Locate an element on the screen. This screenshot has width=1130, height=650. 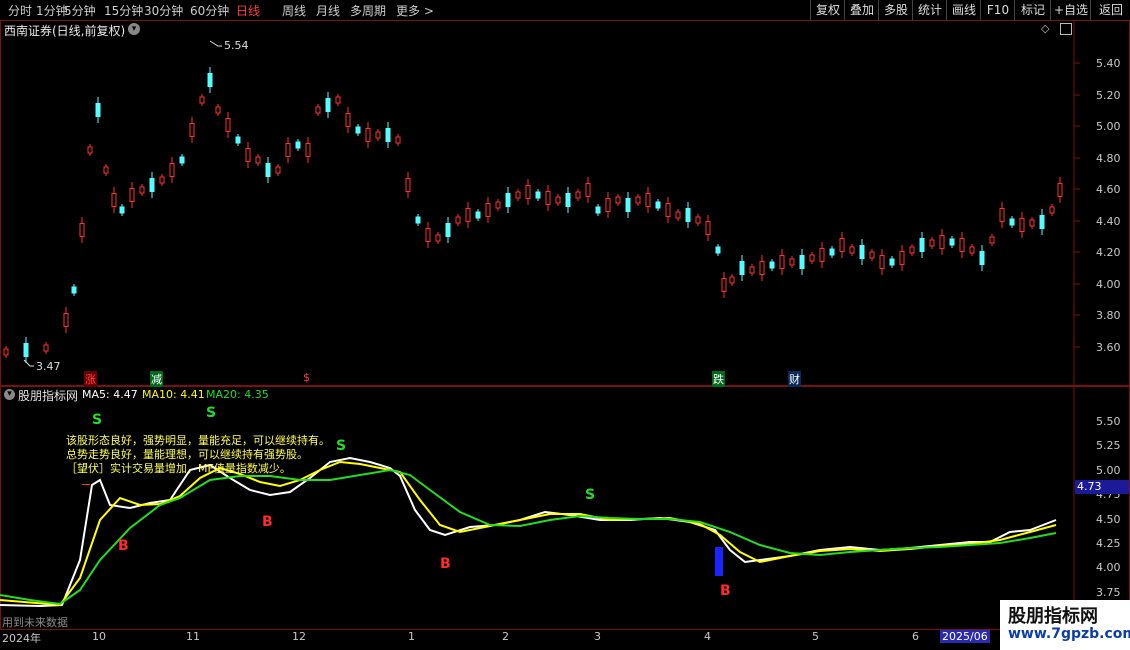
indicator-tick: 4.25 is located at coordinates (1108, 543).